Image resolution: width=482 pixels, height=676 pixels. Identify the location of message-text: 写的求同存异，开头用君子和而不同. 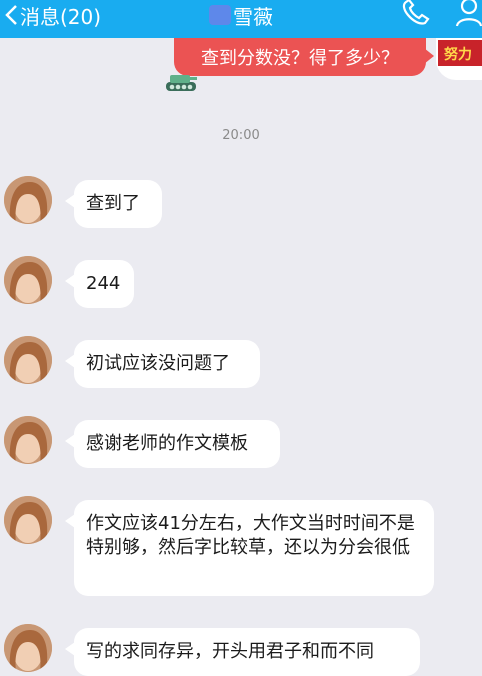
(230, 651).